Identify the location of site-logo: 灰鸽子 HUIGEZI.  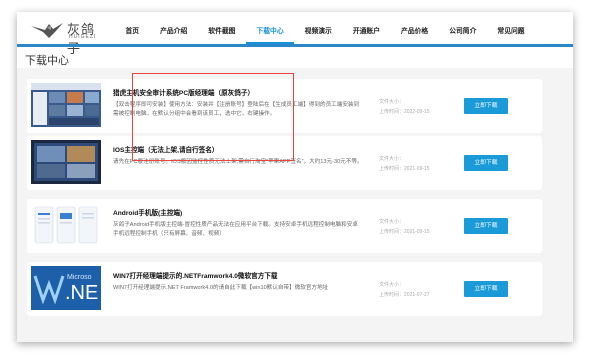
(64, 37).